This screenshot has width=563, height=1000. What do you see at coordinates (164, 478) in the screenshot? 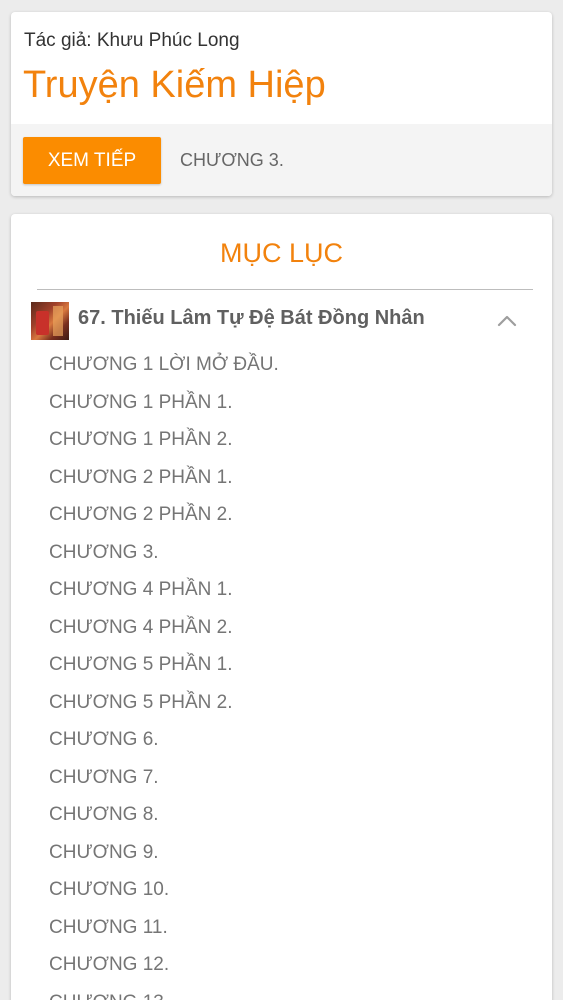
I see `chapter-item: CHƯƠNG 2 PHẦN 1.` at bounding box center [164, 478].